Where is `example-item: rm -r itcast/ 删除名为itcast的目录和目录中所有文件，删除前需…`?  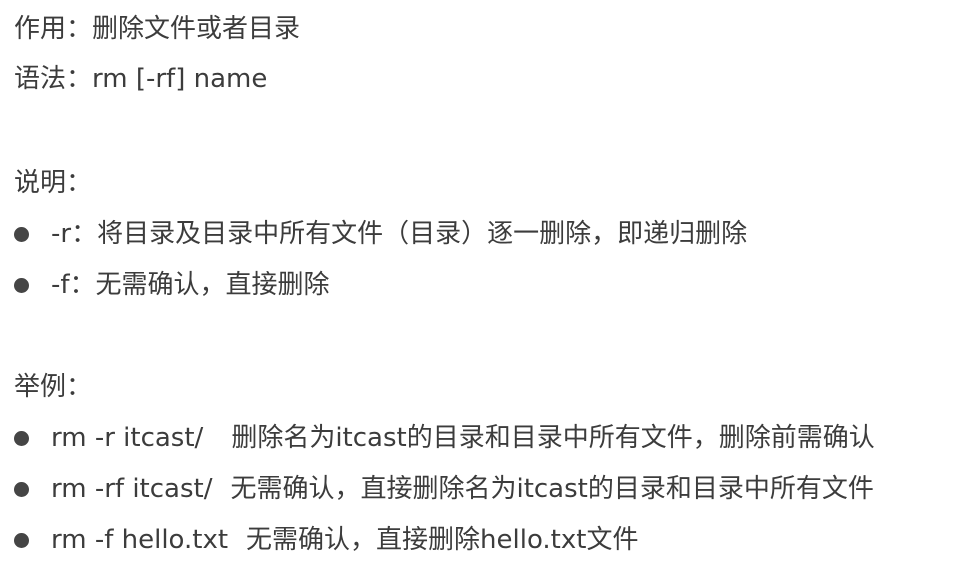 example-item: rm -r itcast/ 删除名为itcast的目录和目录中所有文件，删除前需… is located at coordinates (444, 438).